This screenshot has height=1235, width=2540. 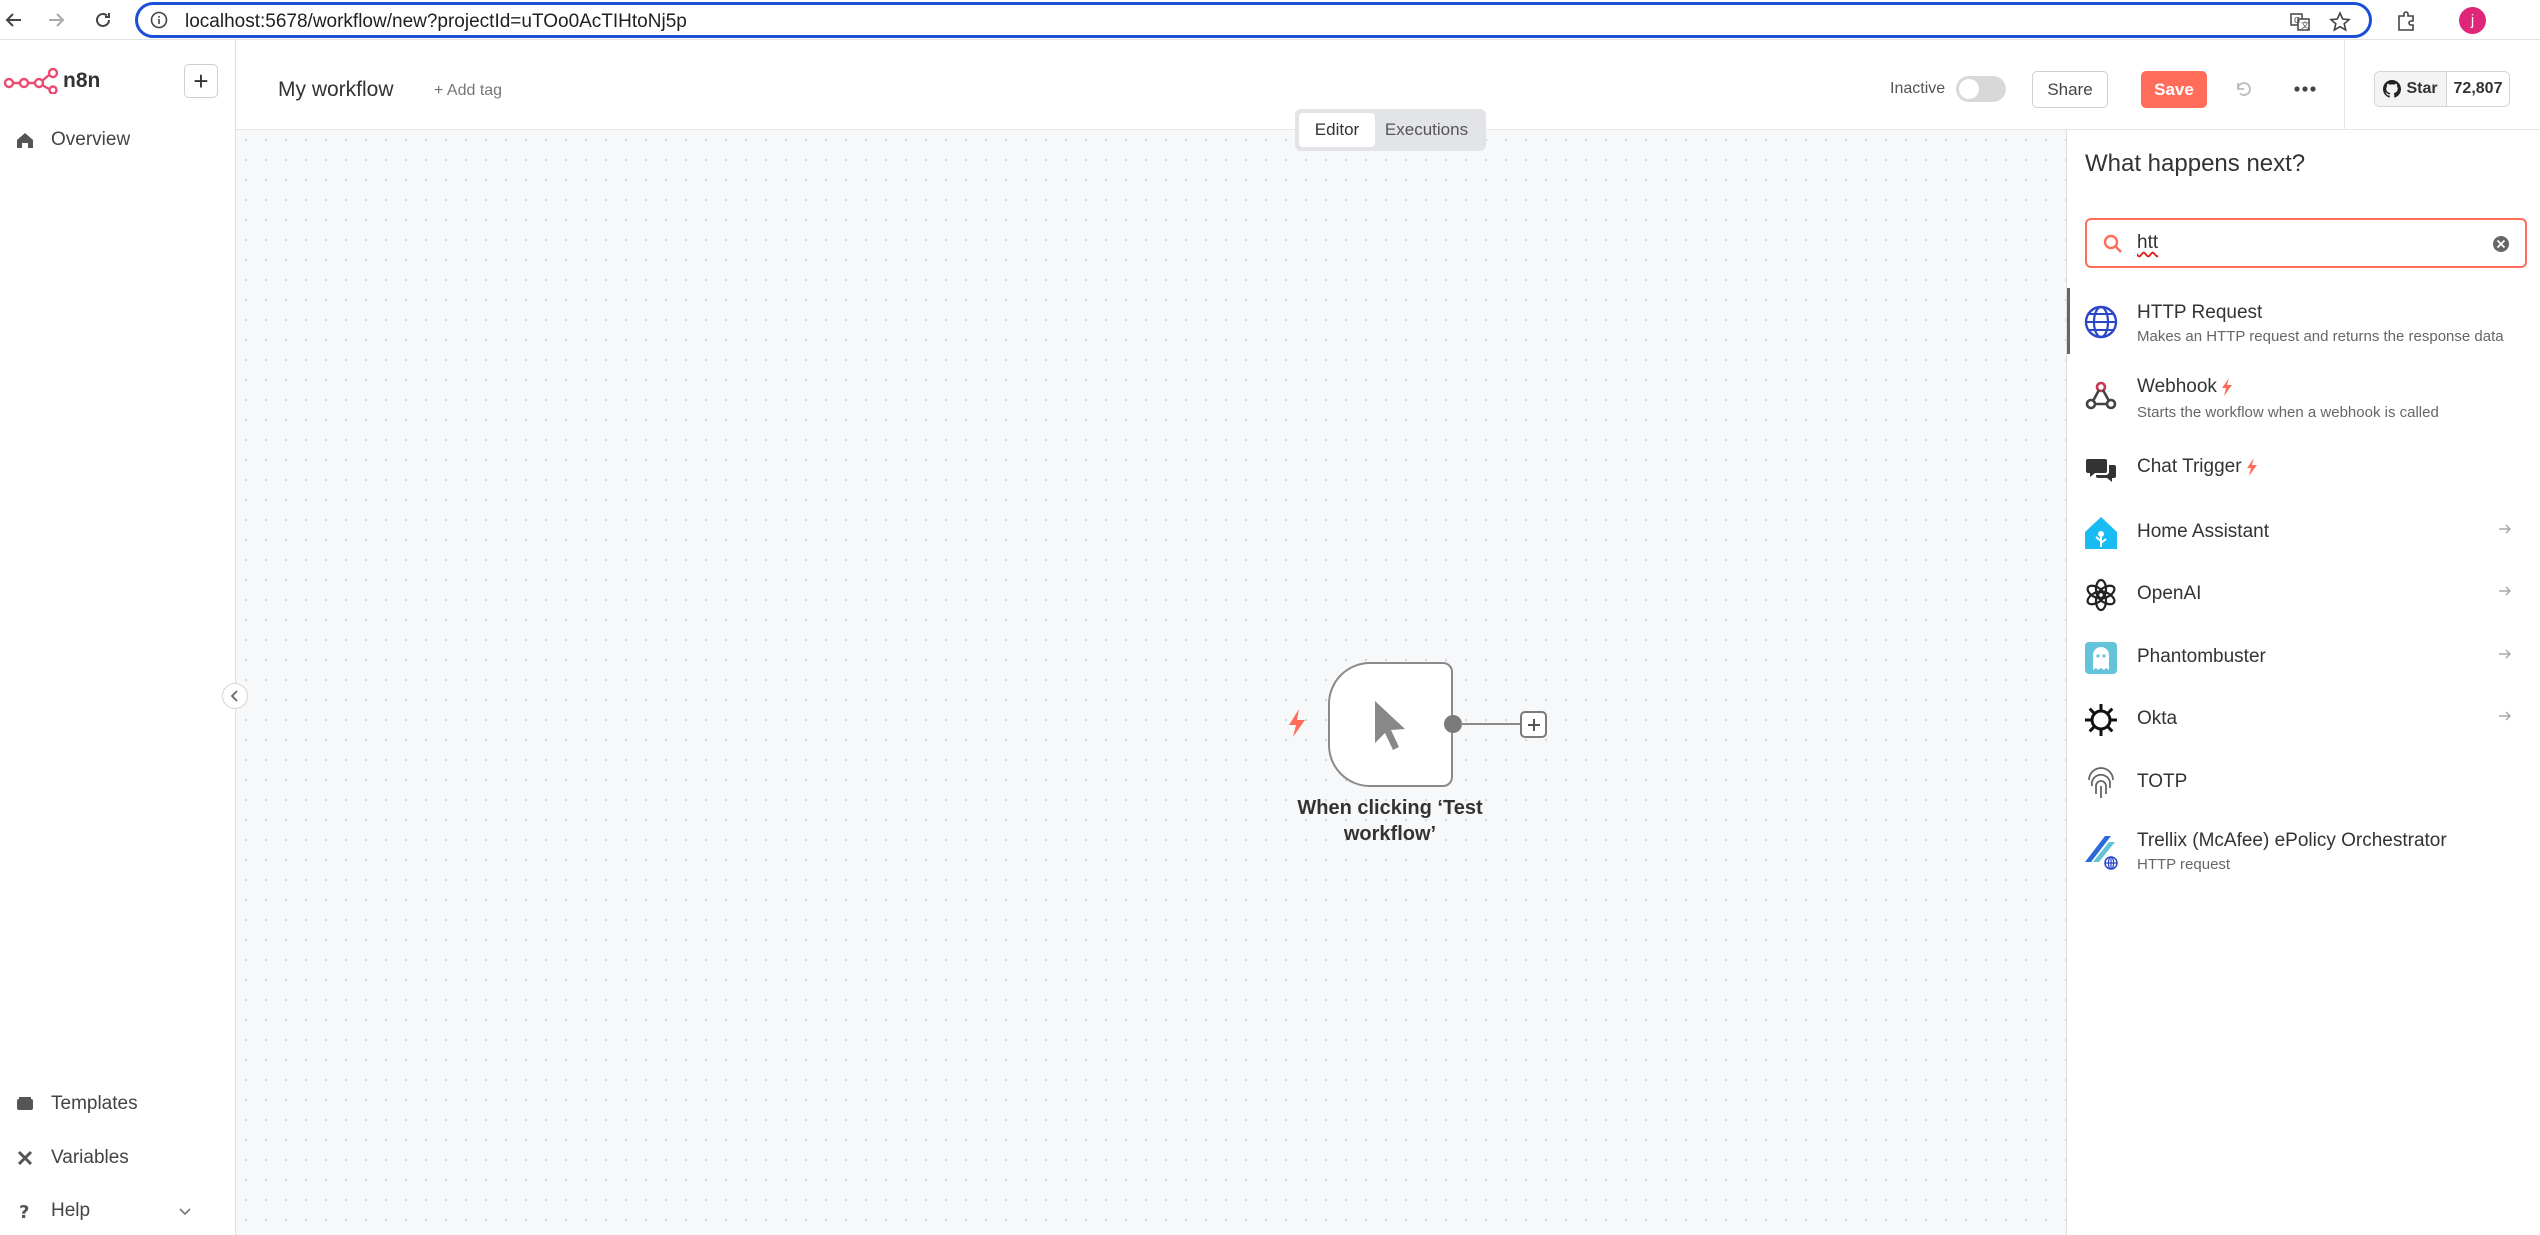 I want to click on active-status-label: Inactive, so click(x=1918, y=88).